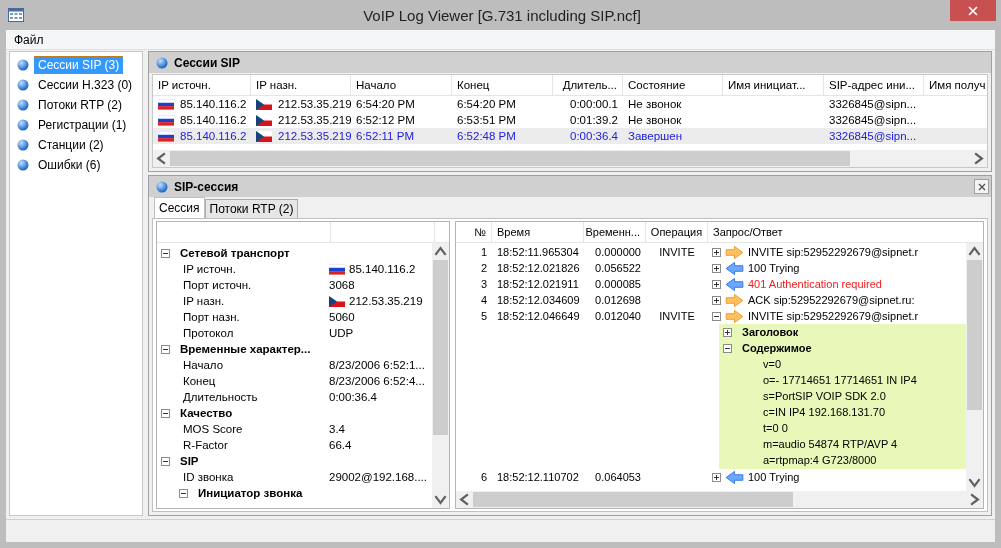 Image resolution: width=1001 pixels, height=548 pixels. What do you see at coordinates (206, 413) in the screenshot?
I see `group-label: Качество` at bounding box center [206, 413].